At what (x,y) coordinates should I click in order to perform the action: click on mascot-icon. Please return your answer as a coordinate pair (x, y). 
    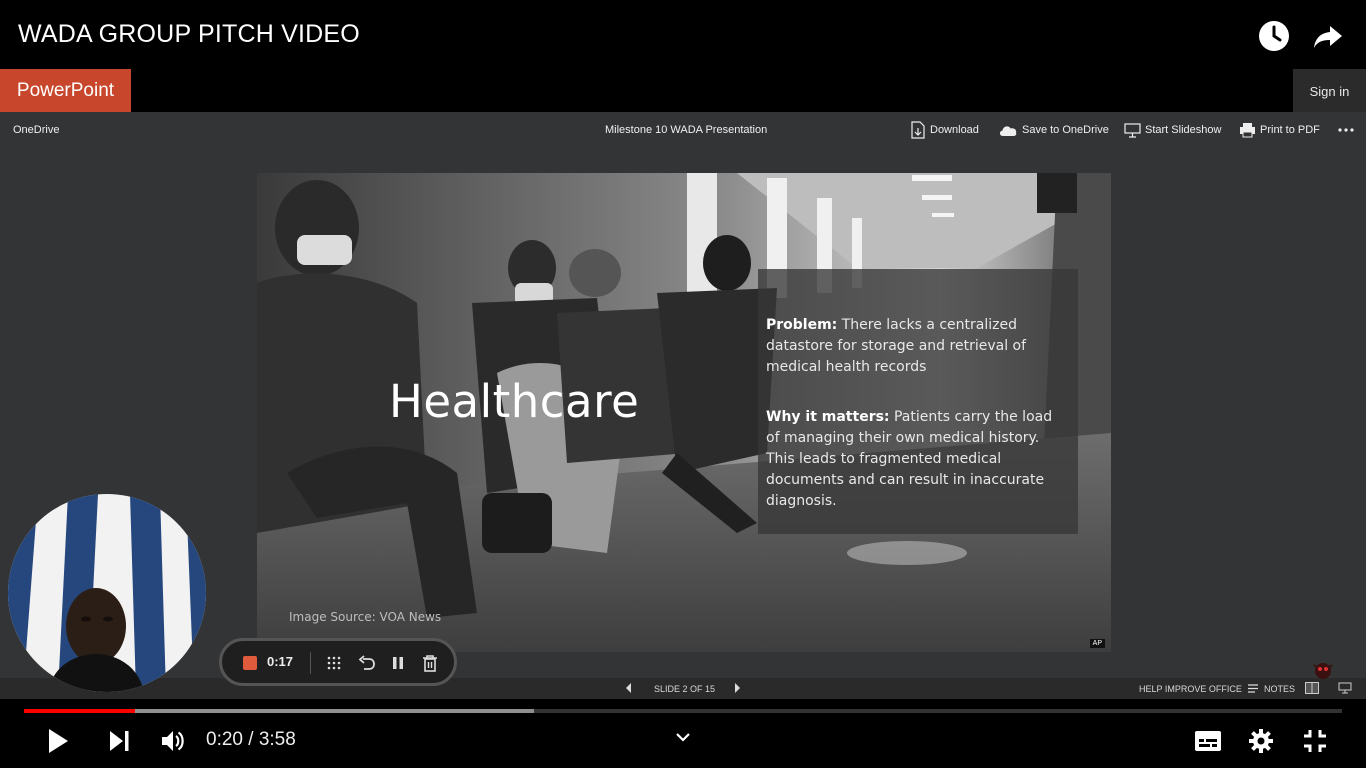
    Looking at the image, I should click on (1323, 671).